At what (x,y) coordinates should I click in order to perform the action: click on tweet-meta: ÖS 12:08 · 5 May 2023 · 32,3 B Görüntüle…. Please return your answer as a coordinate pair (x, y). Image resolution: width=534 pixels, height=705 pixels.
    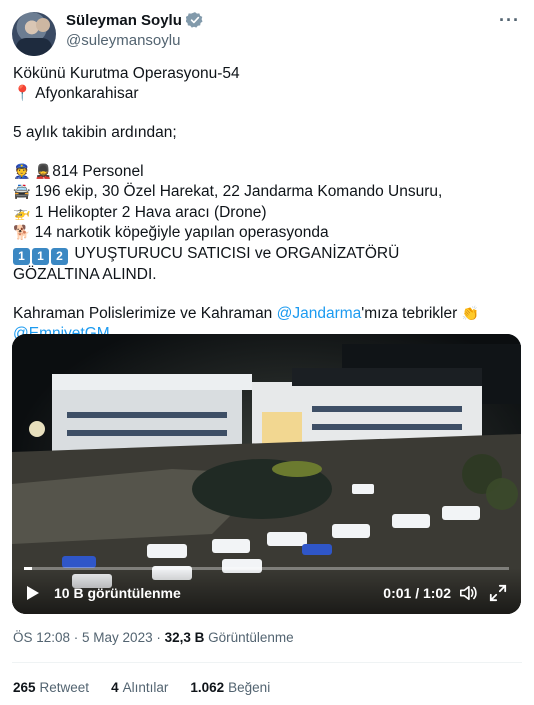
    Looking at the image, I should click on (153, 637).